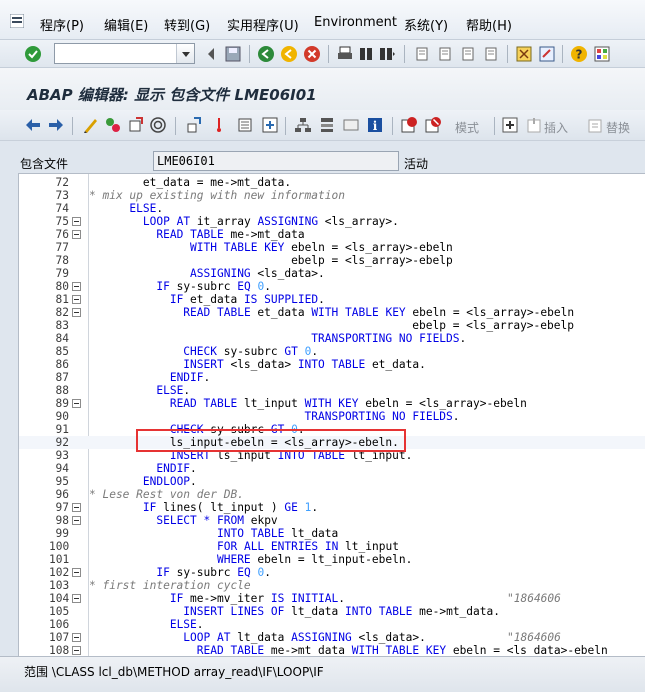  I want to click on code-line: 74 ELSE., so click(332, 208).